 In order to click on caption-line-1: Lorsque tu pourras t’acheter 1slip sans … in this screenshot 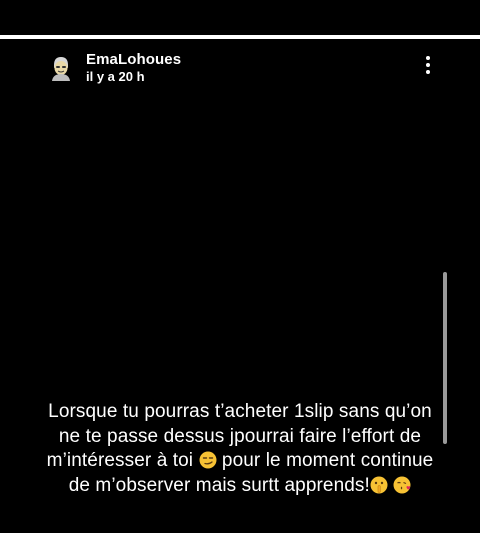, I will do `click(240, 411)`.